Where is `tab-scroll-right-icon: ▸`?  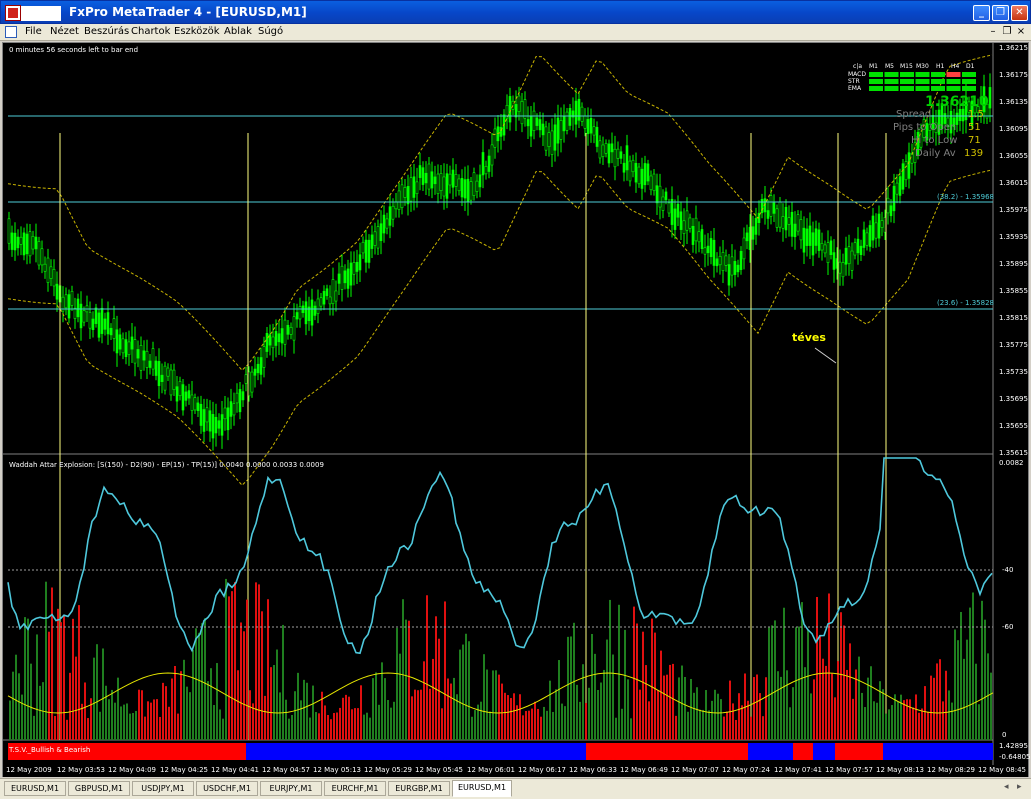 tab-scroll-right-icon: ▸ is located at coordinates (1019, 787).